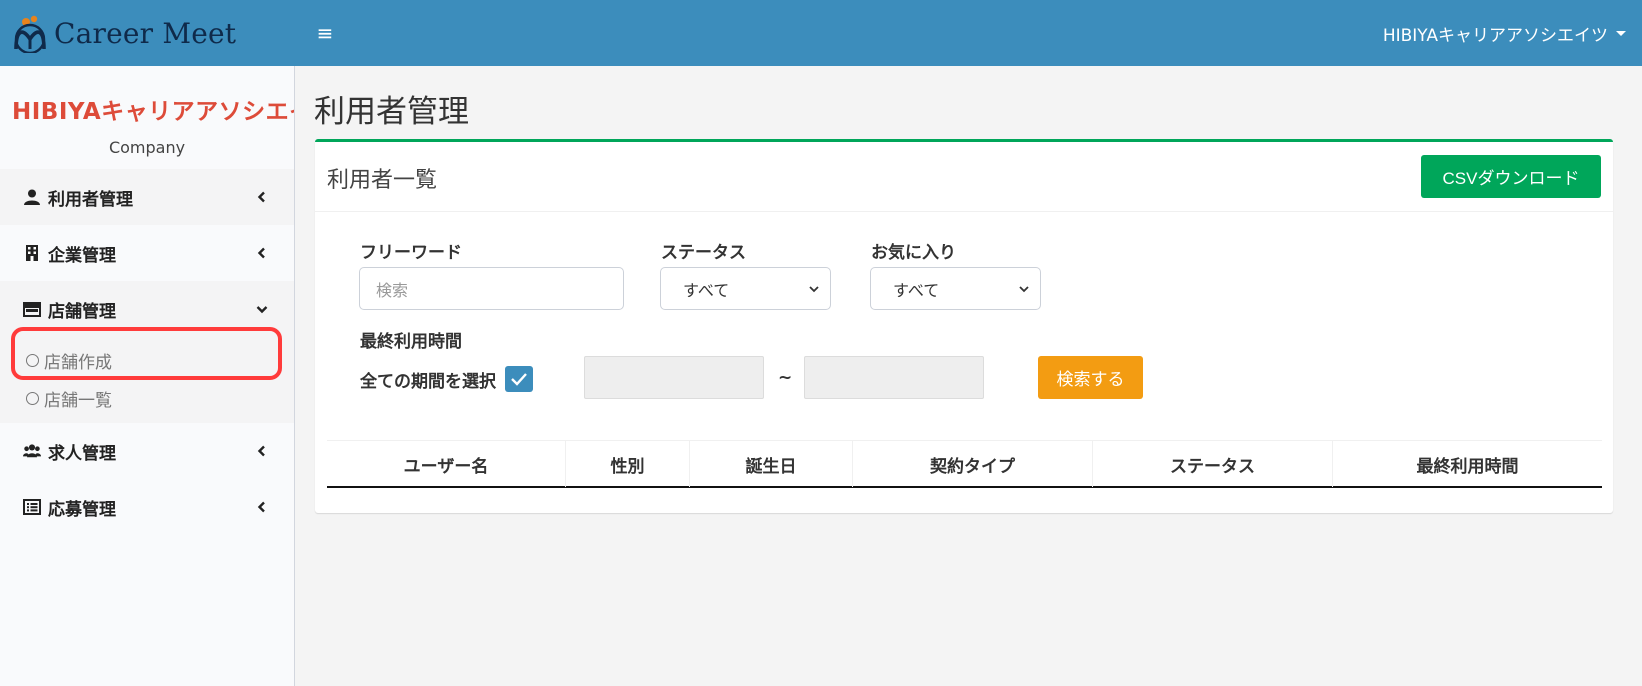 The image size is (1642, 686). What do you see at coordinates (32, 309) in the screenshot?
I see `store-icon` at bounding box center [32, 309].